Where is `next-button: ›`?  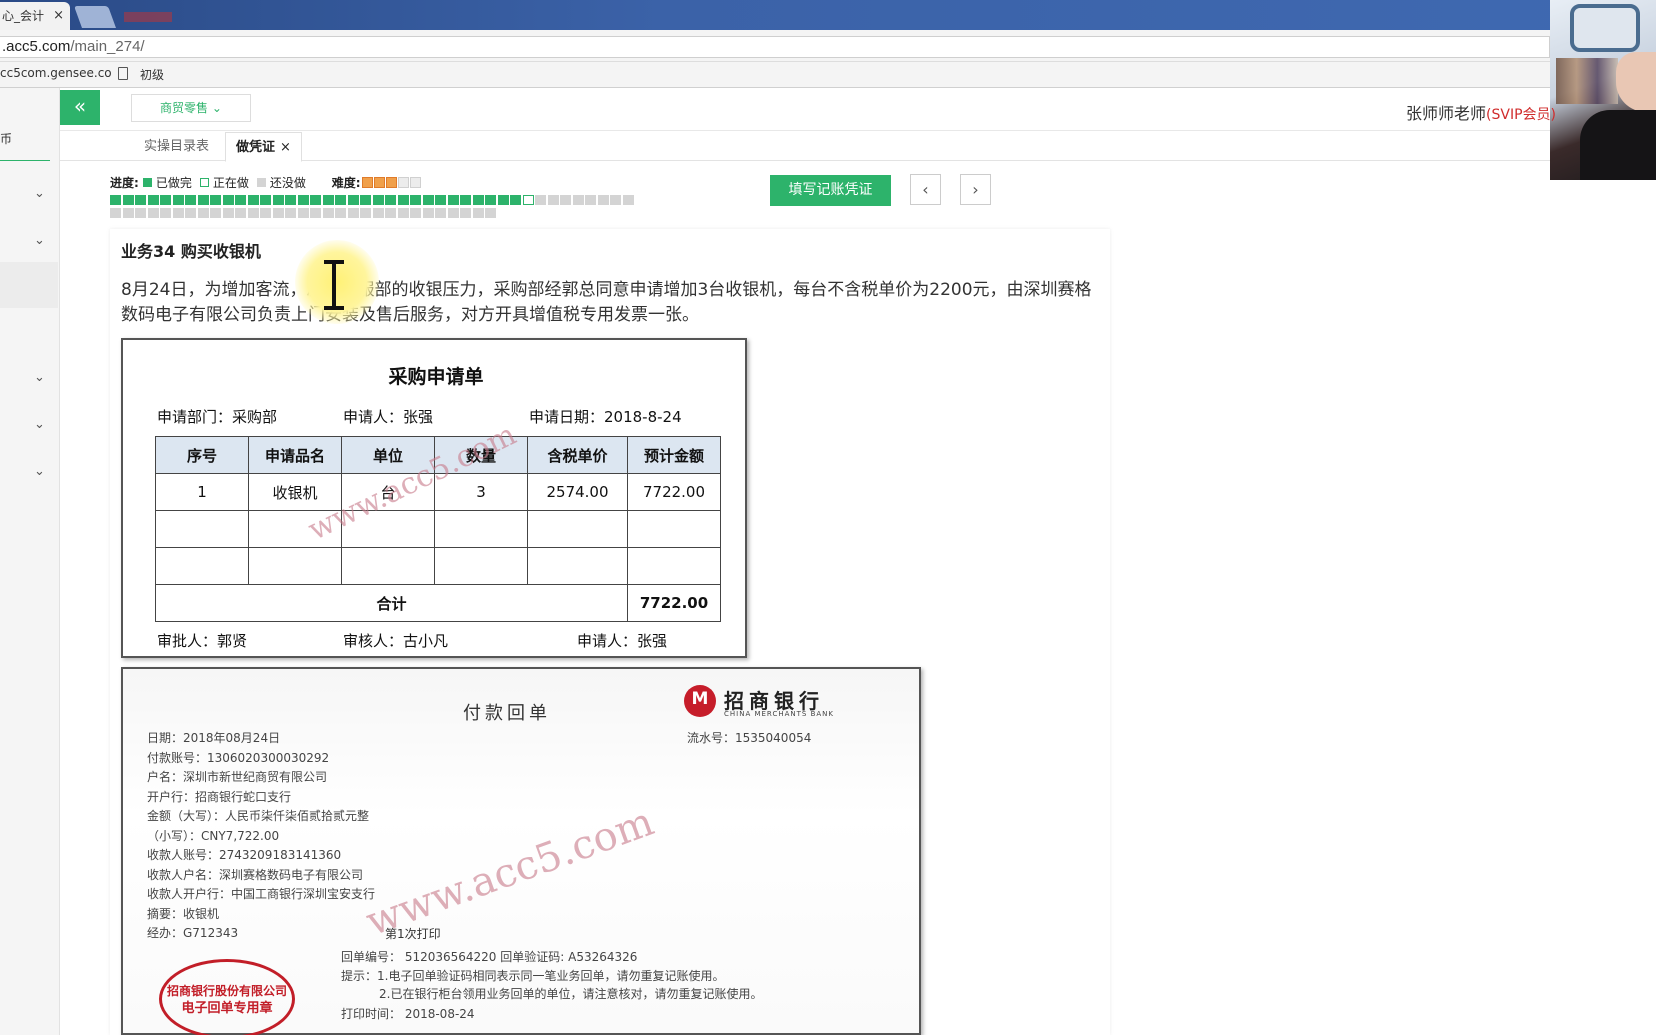 next-button: › is located at coordinates (975, 189).